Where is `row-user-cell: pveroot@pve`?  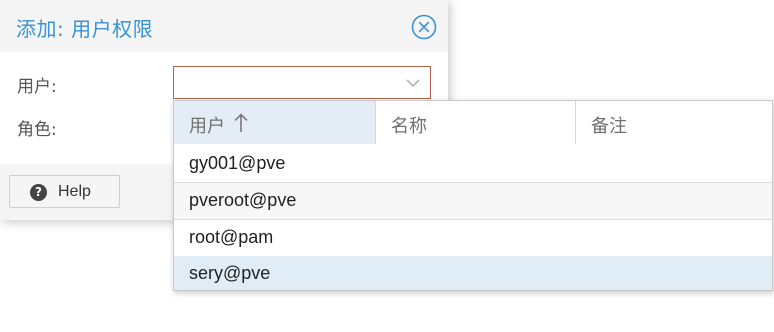
row-user-cell: pveroot@pve is located at coordinates (243, 200).